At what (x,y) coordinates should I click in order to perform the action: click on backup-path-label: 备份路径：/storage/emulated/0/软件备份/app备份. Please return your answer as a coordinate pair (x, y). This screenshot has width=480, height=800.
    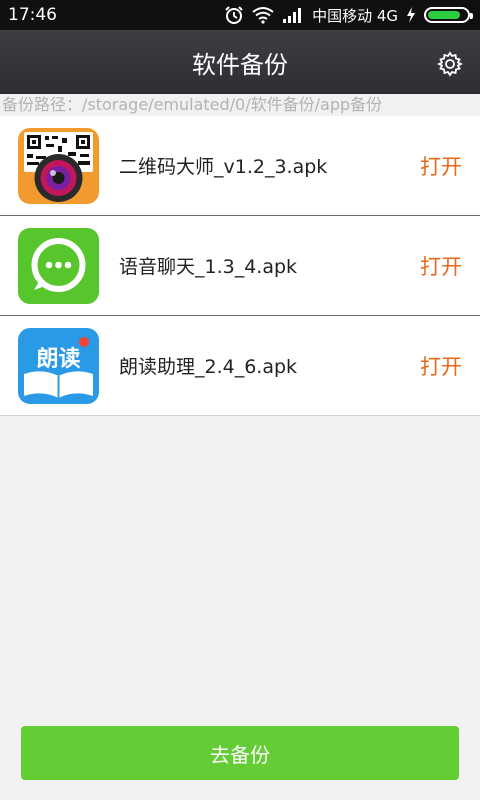
    Looking at the image, I should click on (240, 105).